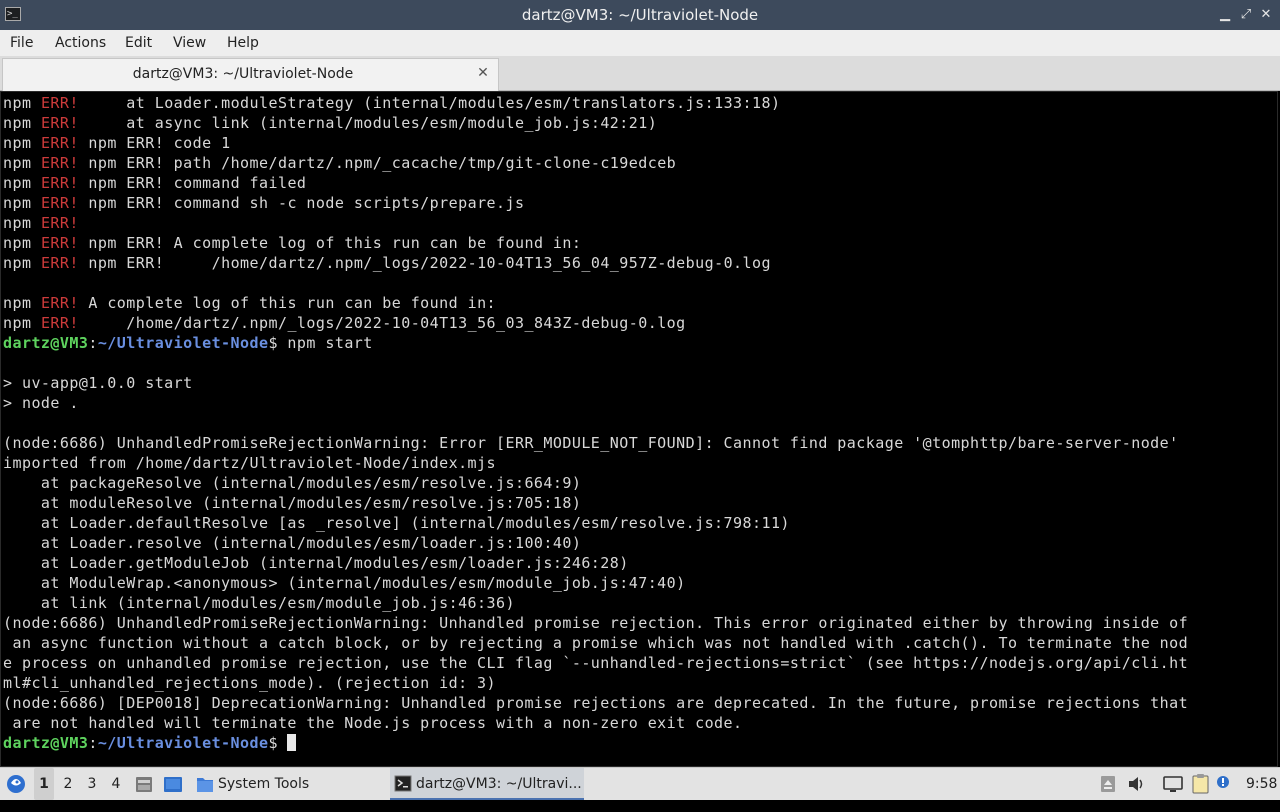 The image size is (1280, 812). What do you see at coordinates (1108, 784) in the screenshot?
I see `eject-icon` at bounding box center [1108, 784].